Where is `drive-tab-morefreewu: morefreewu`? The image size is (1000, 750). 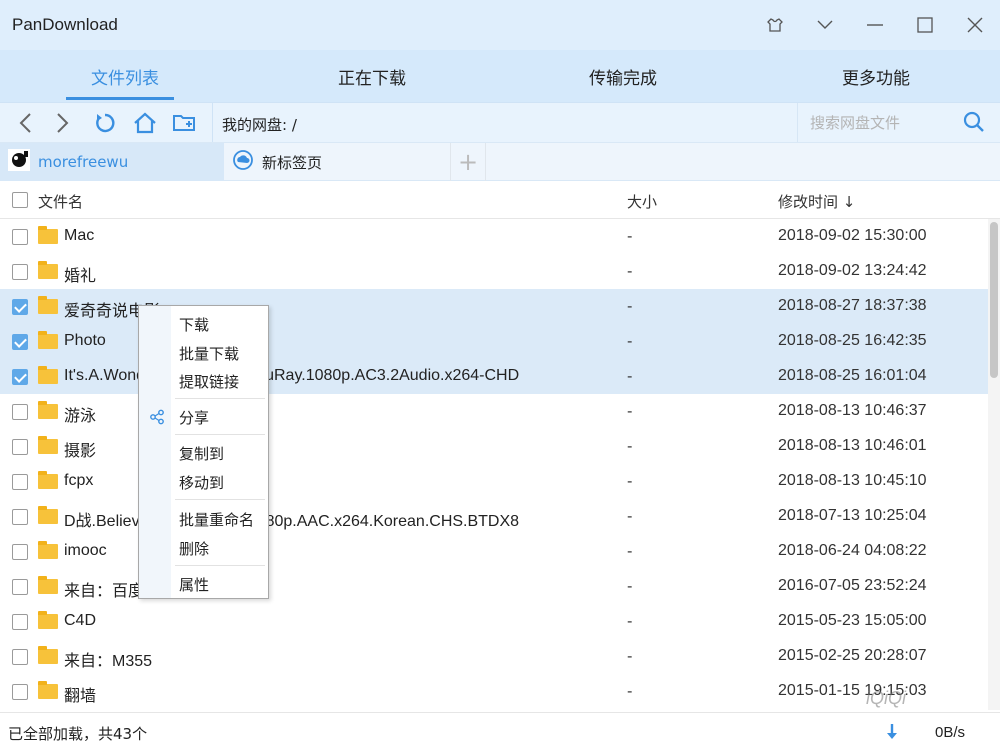
drive-tab-morefreewu: morefreewu is located at coordinates (112, 162).